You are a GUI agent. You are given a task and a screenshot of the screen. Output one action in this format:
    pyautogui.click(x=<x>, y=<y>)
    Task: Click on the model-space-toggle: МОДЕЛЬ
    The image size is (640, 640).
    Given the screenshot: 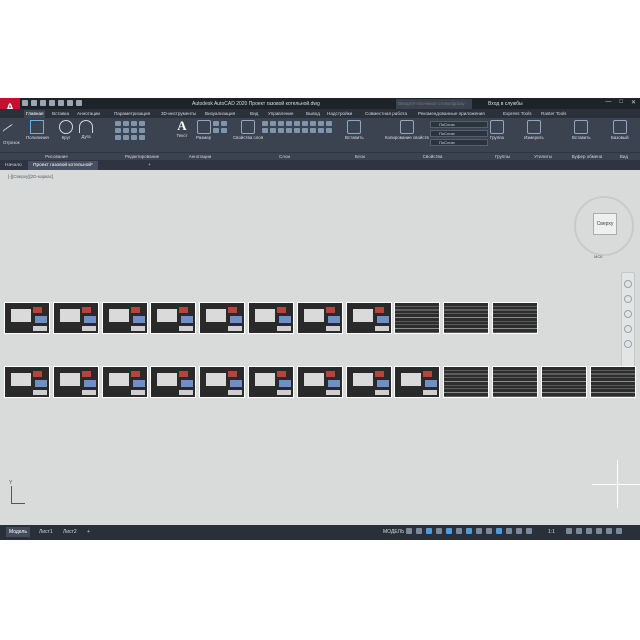 What is the action you would take?
    pyautogui.click(x=393, y=532)
    